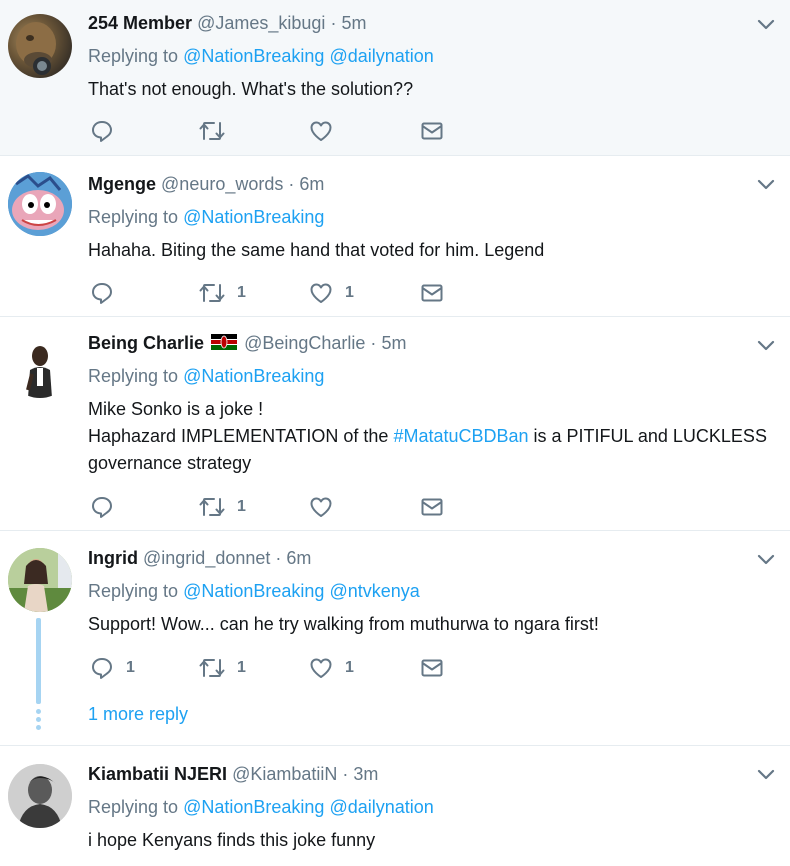  I want to click on tweet-text-line: governance strategy, so click(170, 463).